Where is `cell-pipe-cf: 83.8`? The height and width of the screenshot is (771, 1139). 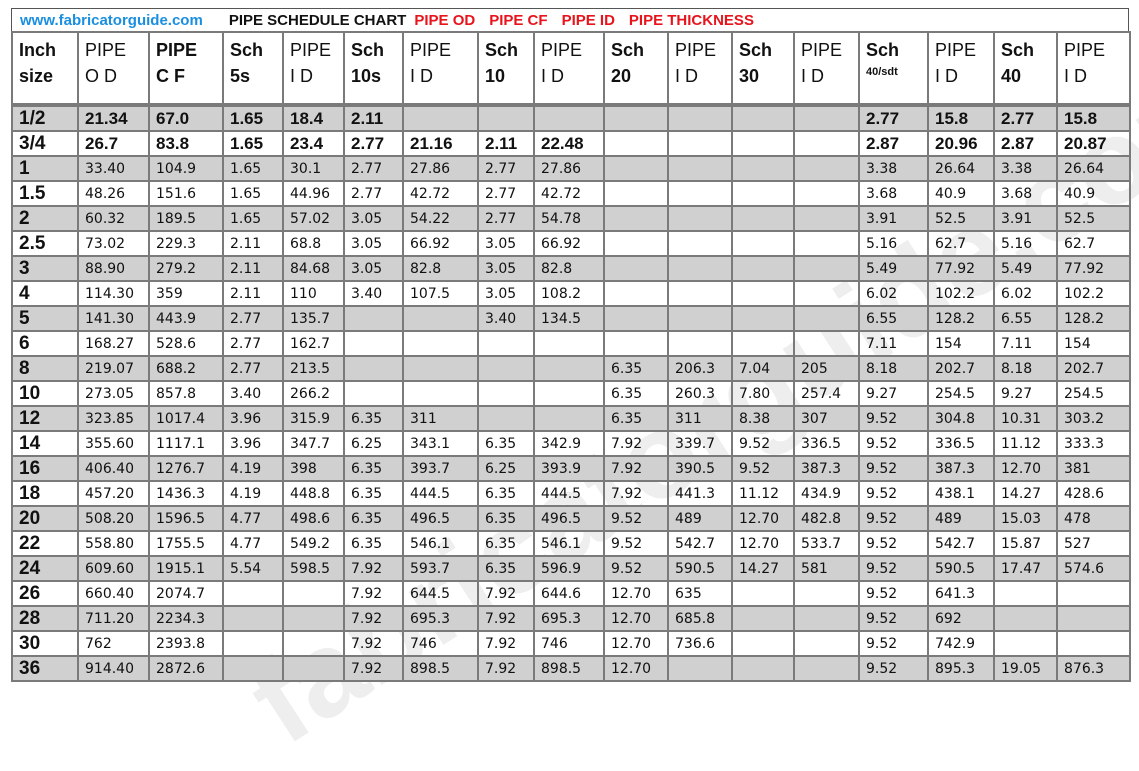 cell-pipe-cf: 83.8 is located at coordinates (186, 143).